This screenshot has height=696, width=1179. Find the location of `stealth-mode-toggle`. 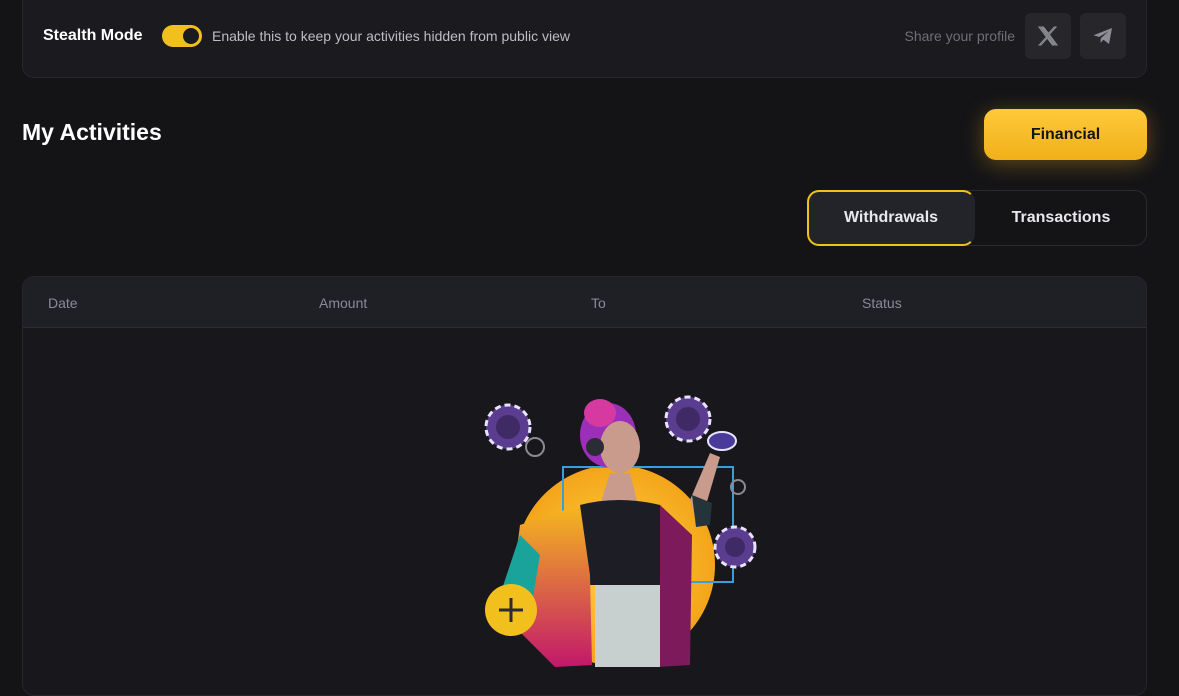

stealth-mode-toggle is located at coordinates (182, 36).